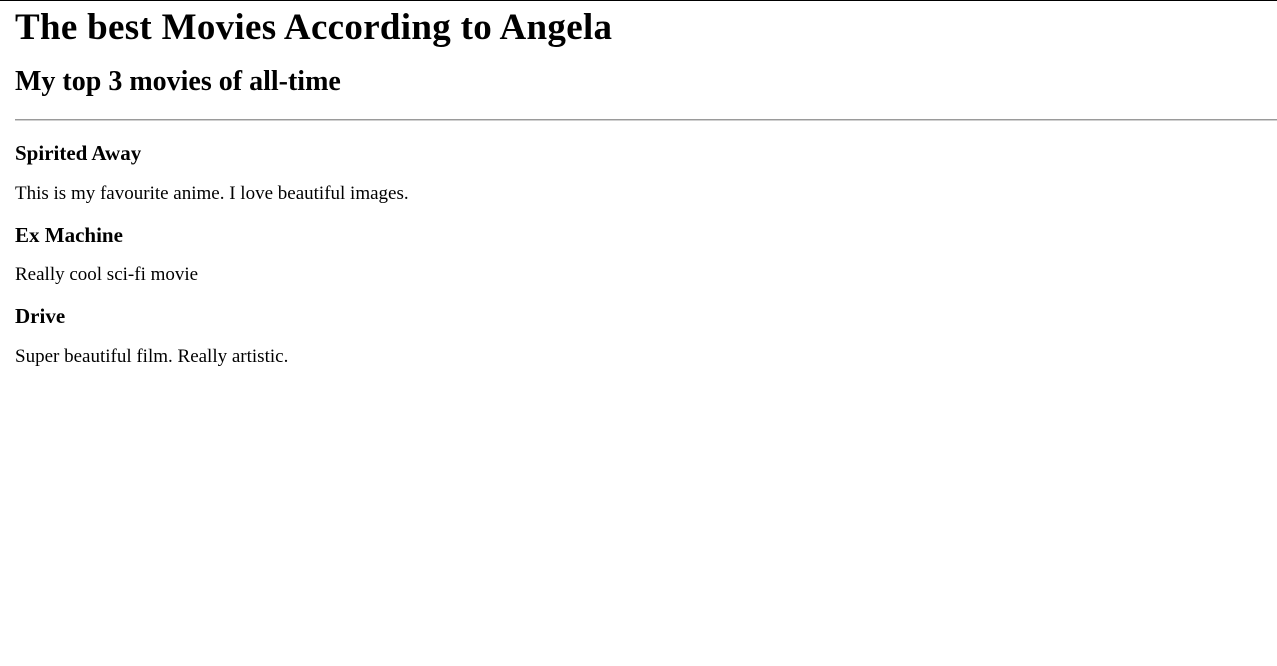  What do you see at coordinates (178, 81) in the screenshot?
I see `page-subtitle: My top 3 movies of all-time` at bounding box center [178, 81].